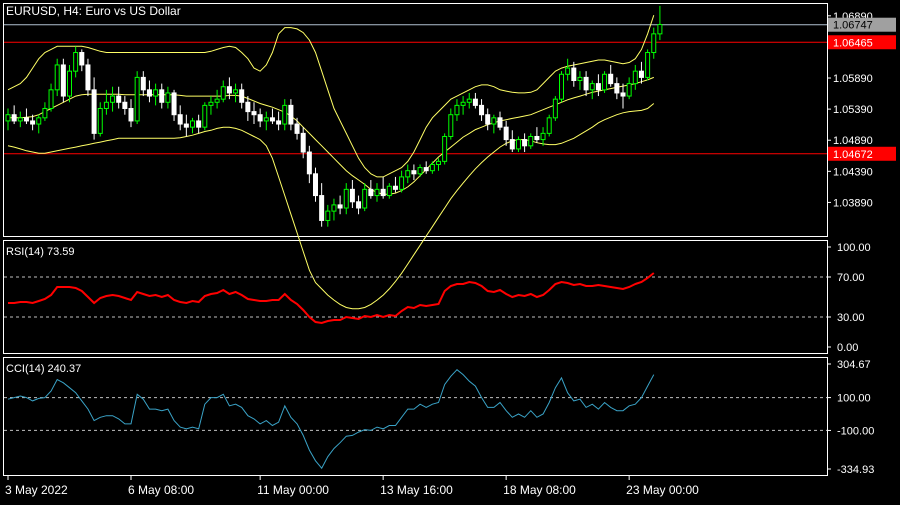 This screenshot has width=900, height=505. Describe the element at coordinates (853, 155) in the screenshot. I see `price-tag-lower-text: 1.04672` at that location.